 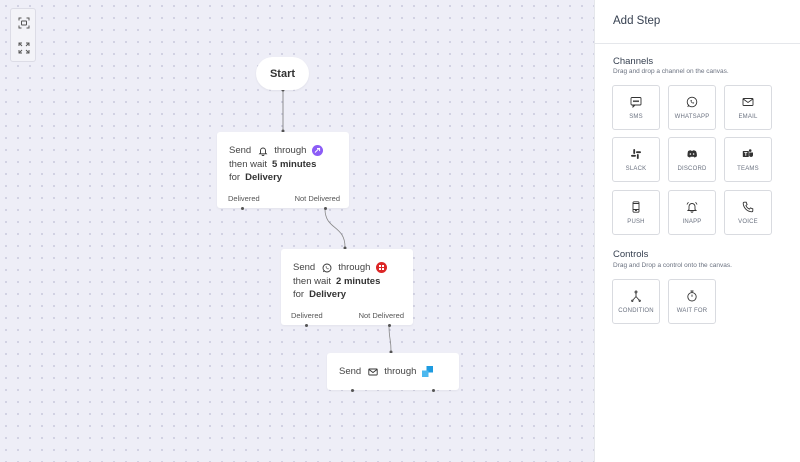 I want to click on fullscreen-button, so click(x=24, y=48).